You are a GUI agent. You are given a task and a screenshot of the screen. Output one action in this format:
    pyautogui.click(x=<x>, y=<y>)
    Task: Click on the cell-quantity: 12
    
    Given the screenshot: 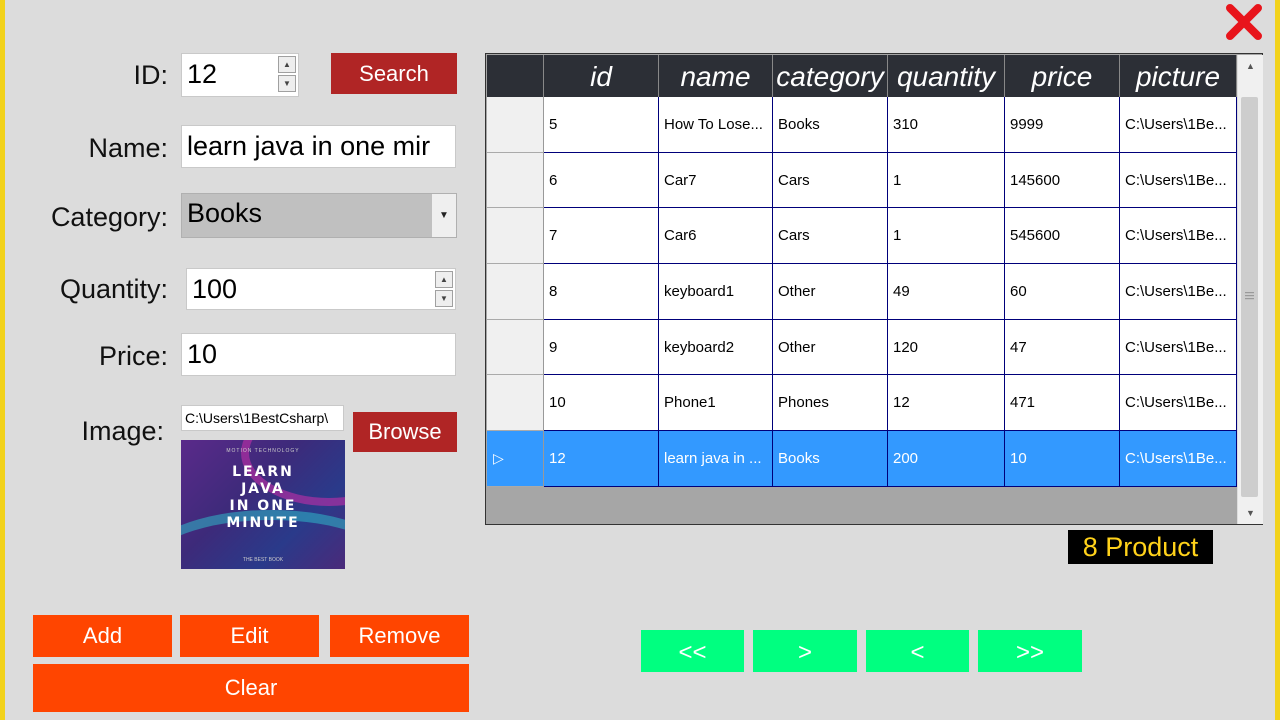 What is the action you would take?
    pyautogui.click(x=946, y=403)
    